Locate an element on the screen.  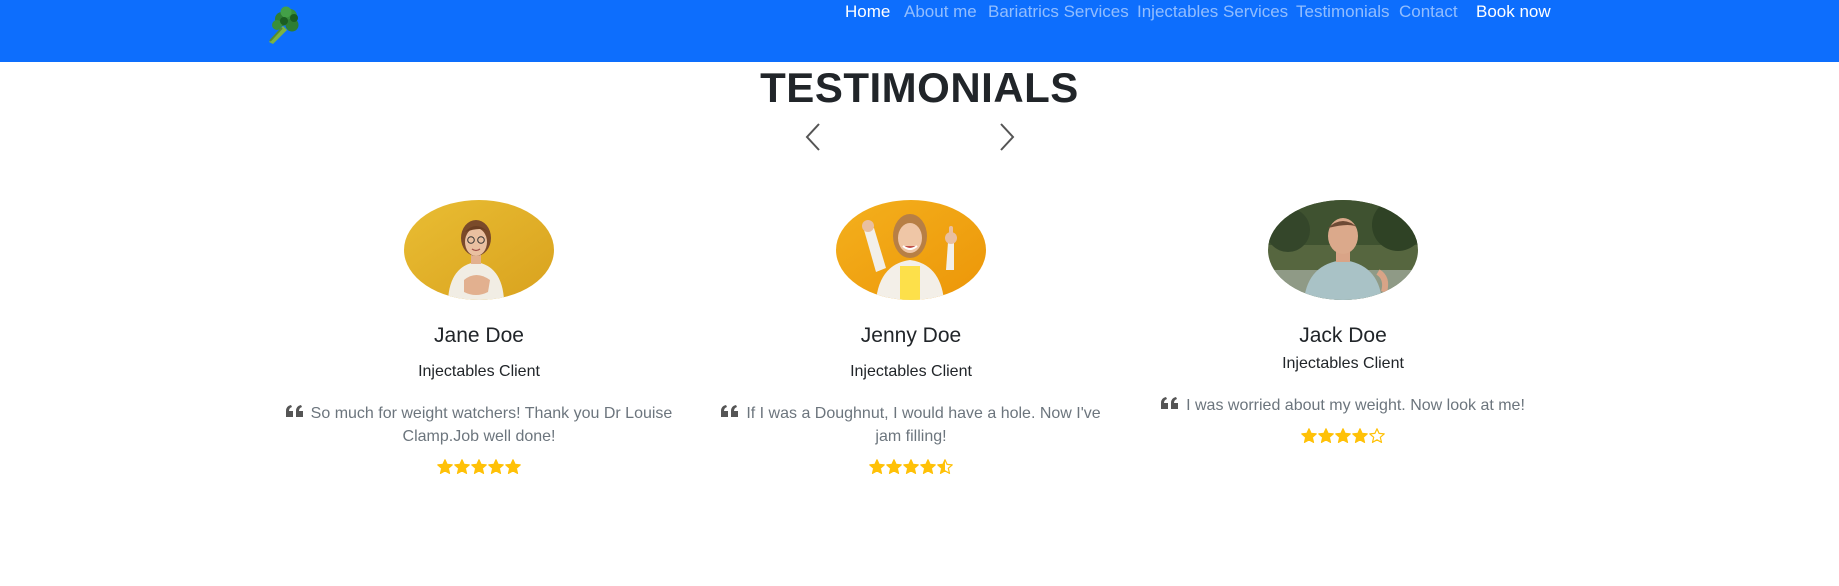
woman-hand-on-heart-photo is located at coordinates (479, 250).